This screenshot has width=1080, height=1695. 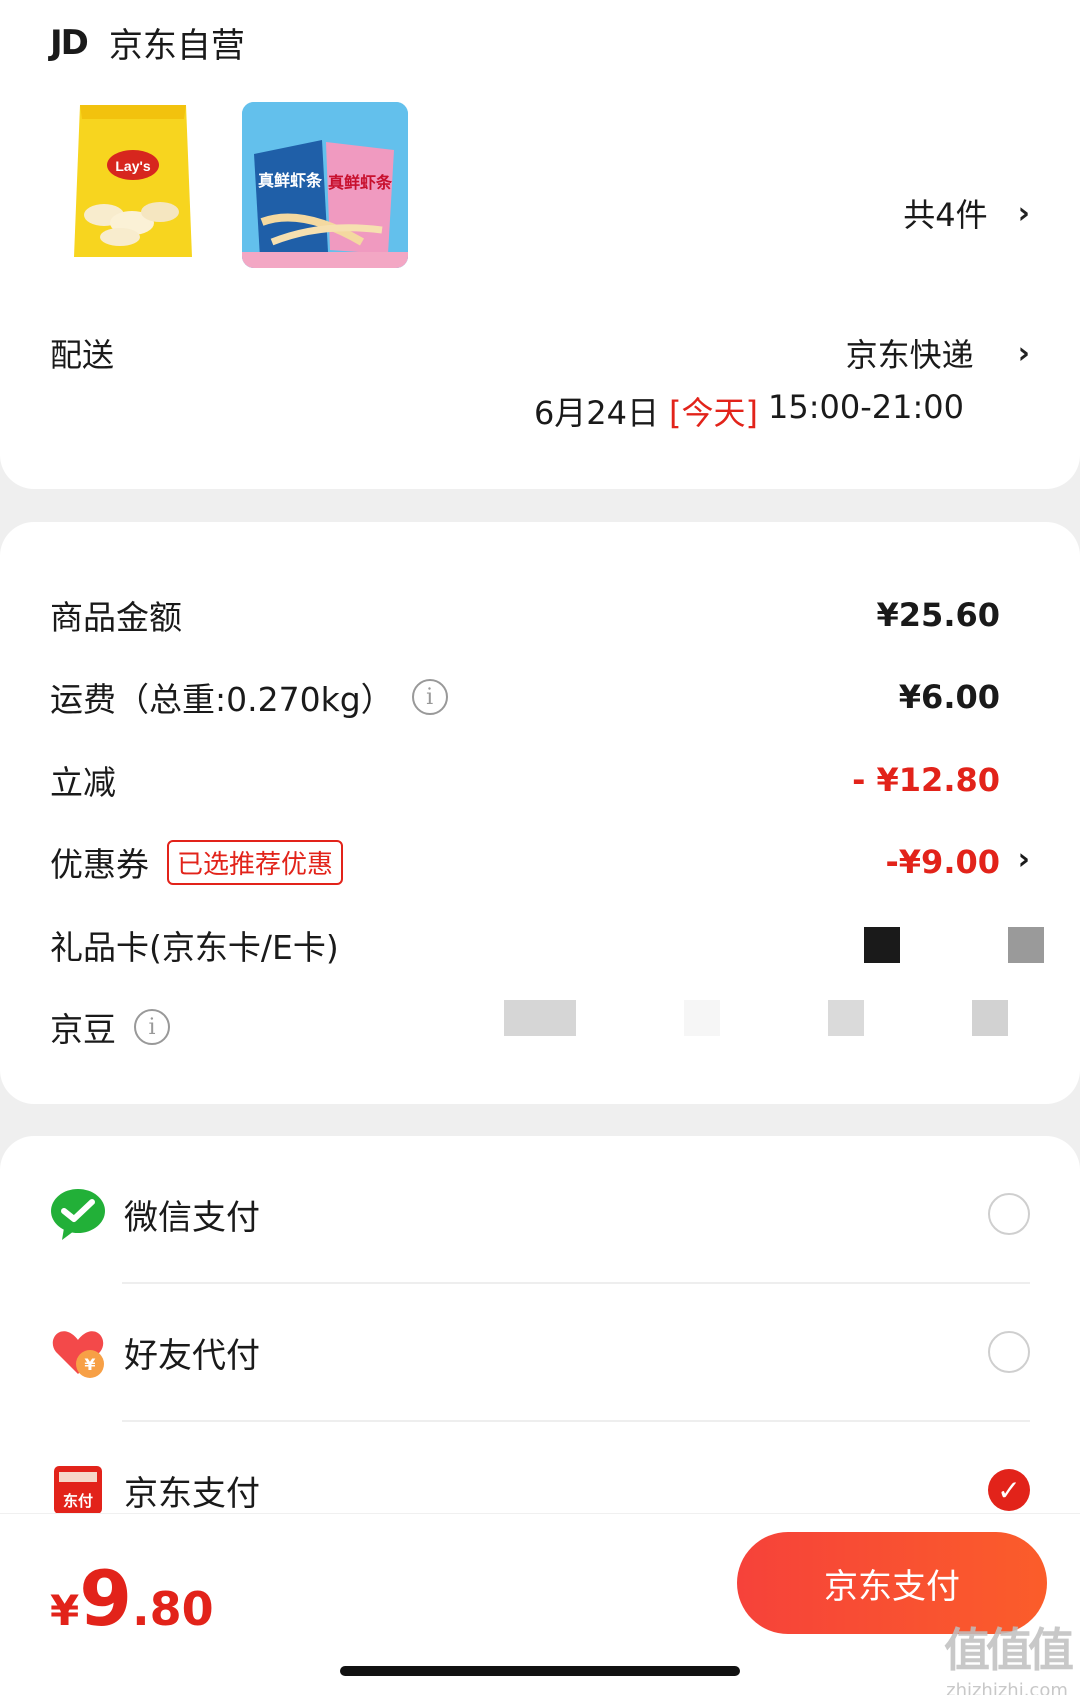 I want to click on shipping-row: 运费（总重:0.270kg） i ¥6.00, so click(x=525, y=697).